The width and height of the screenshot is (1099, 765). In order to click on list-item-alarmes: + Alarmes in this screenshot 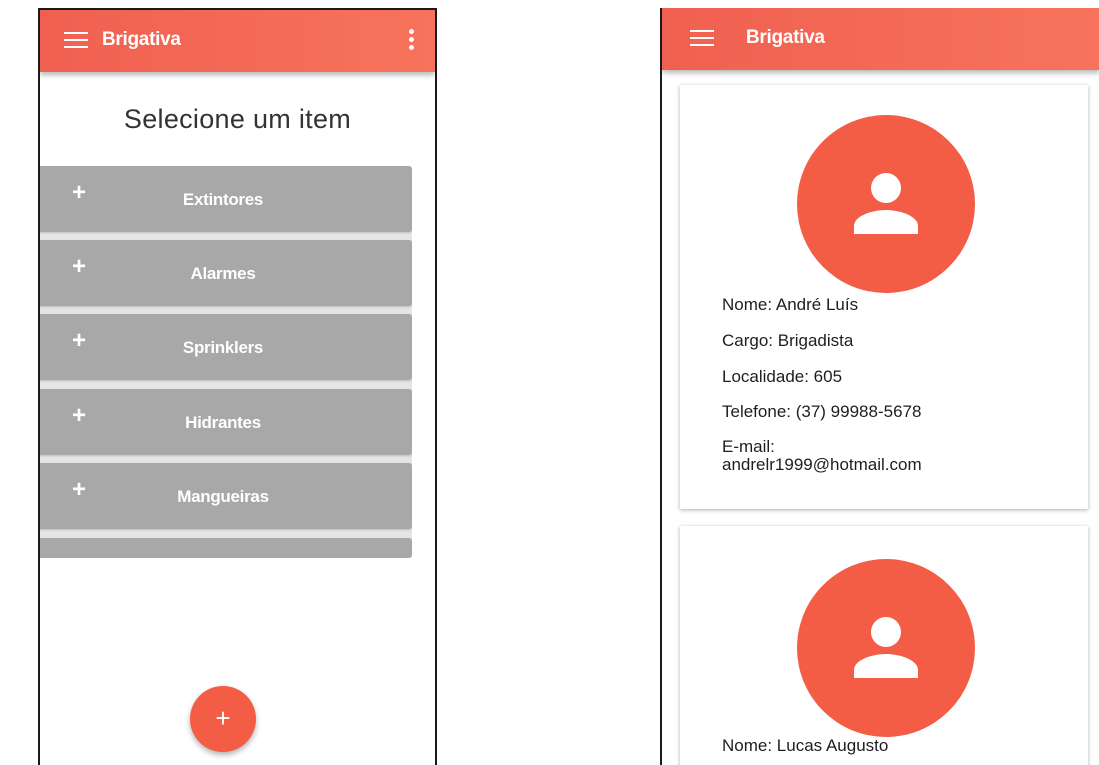, I will do `click(226, 273)`.